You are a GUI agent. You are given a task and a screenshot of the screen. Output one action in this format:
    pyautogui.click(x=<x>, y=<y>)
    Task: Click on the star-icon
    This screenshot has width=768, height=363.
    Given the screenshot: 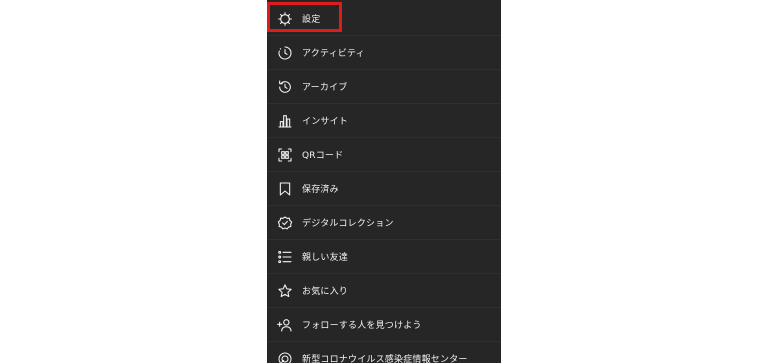 What is the action you would take?
    pyautogui.click(x=285, y=291)
    